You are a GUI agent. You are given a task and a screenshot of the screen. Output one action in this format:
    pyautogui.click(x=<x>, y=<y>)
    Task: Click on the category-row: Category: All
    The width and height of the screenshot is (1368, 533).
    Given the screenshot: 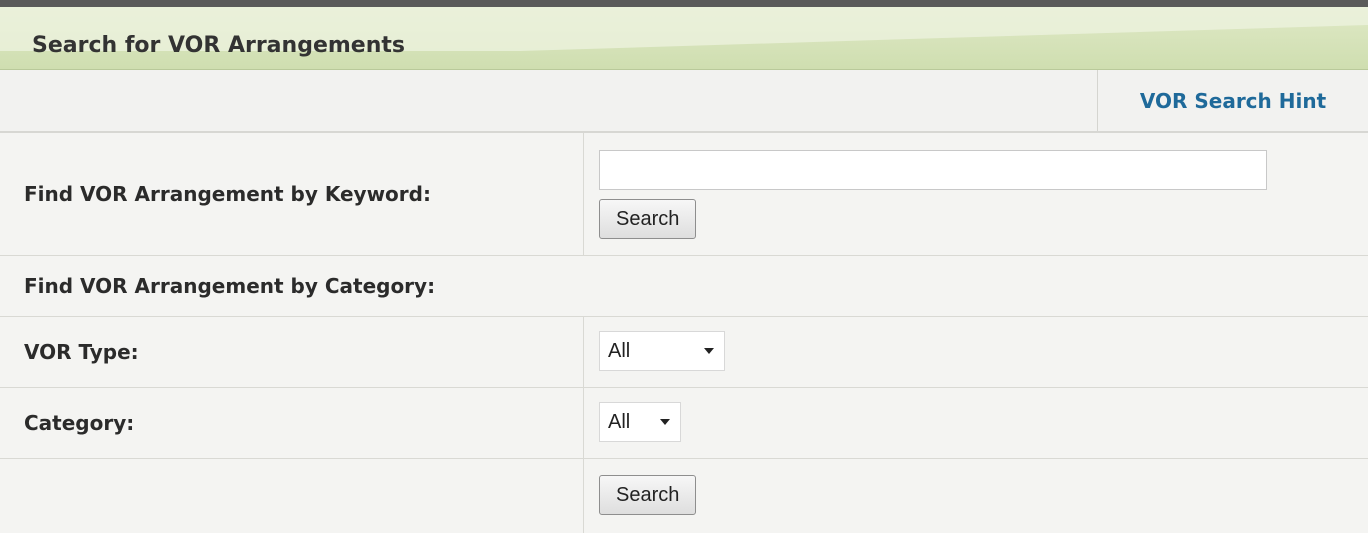 What is the action you would take?
    pyautogui.click(x=684, y=423)
    